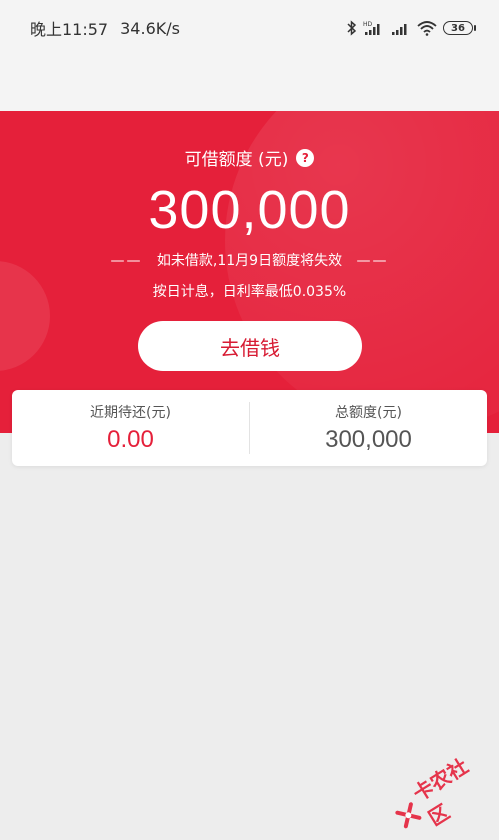 Image resolution: width=499 pixels, height=840 pixels. What do you see at coordinates (305, 157) in the screenshot?
I see `help-icon: ?` at bounding box center [305, 157].